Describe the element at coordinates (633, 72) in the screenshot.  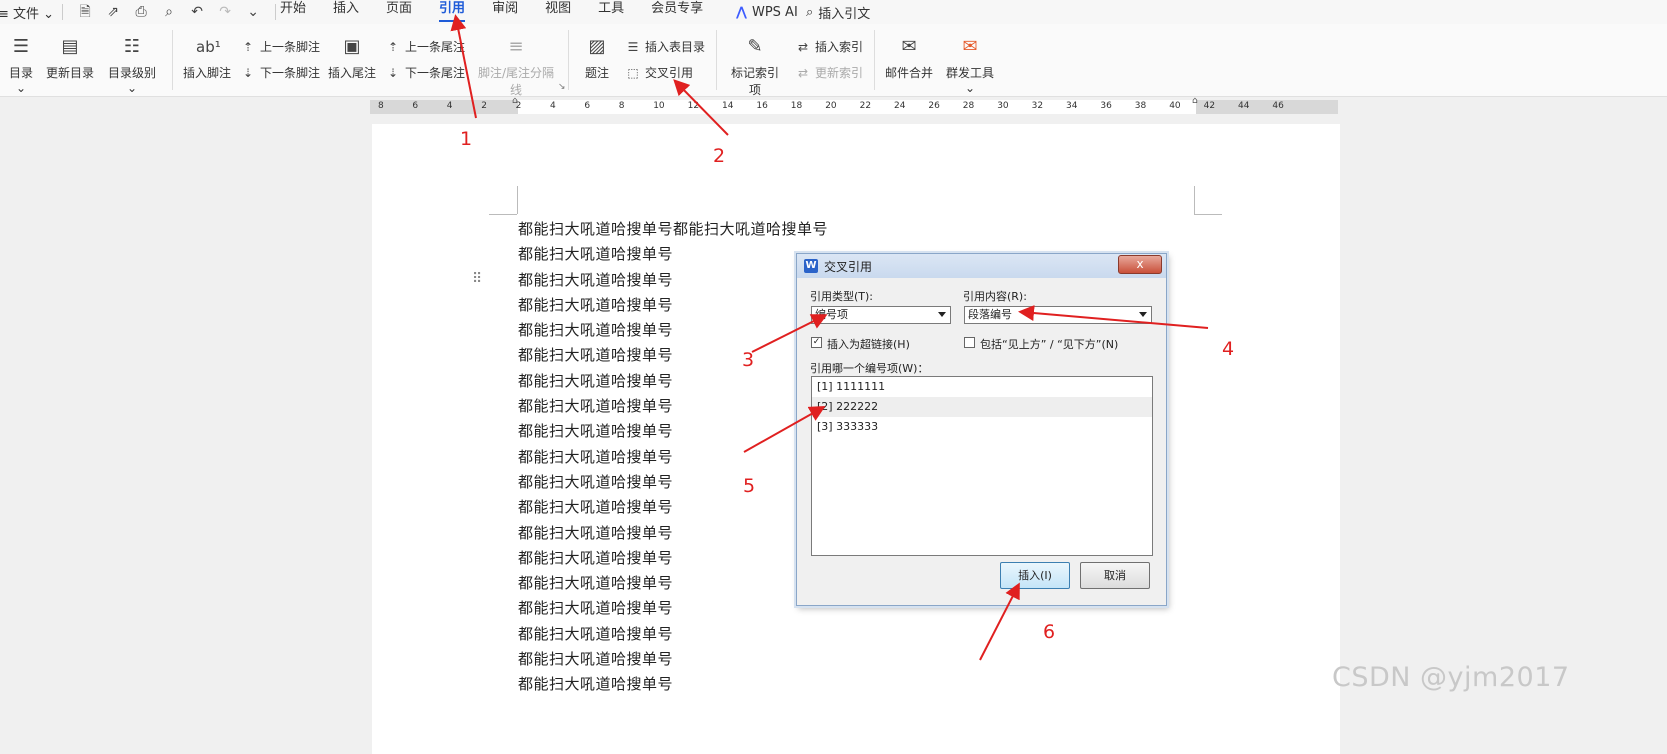
I see `cross-reference-icon: ⬚` at that location.